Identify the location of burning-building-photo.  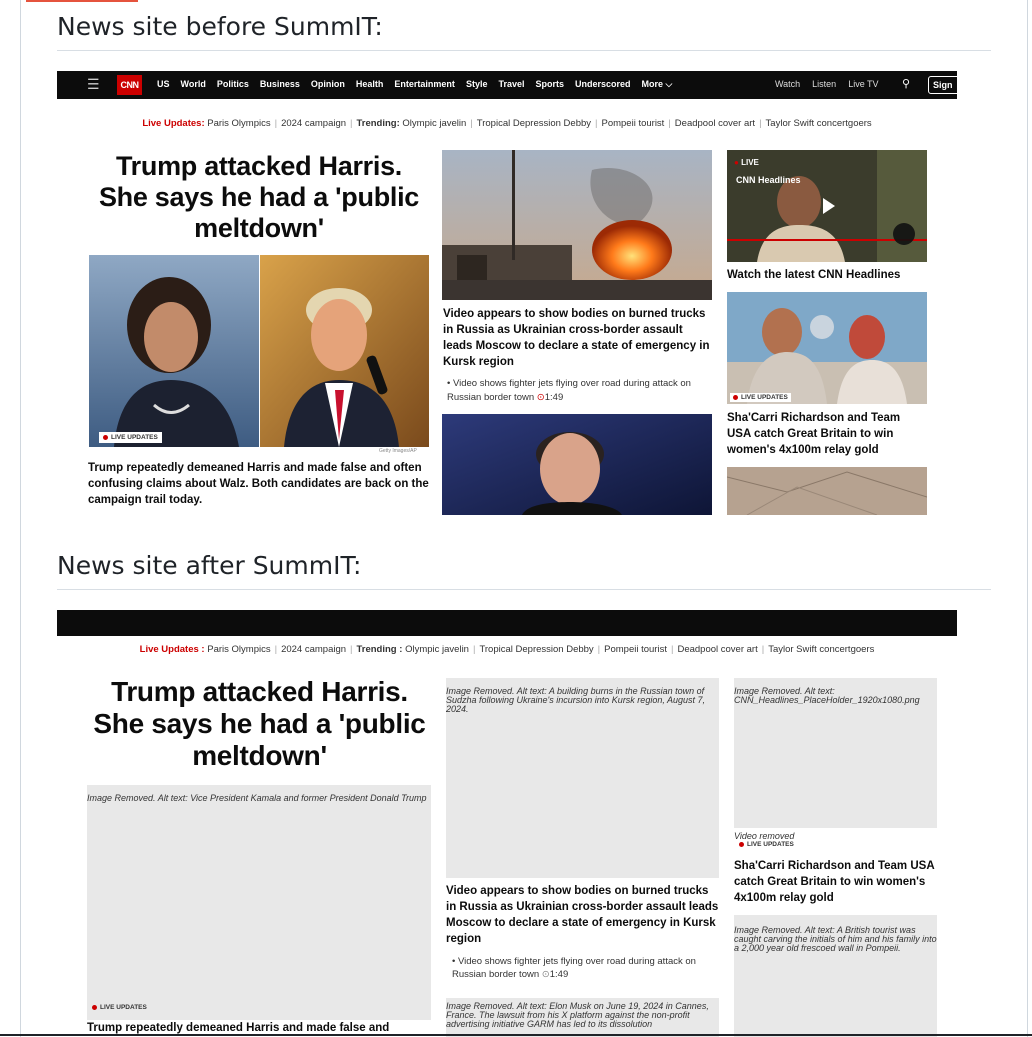
(577, 225).